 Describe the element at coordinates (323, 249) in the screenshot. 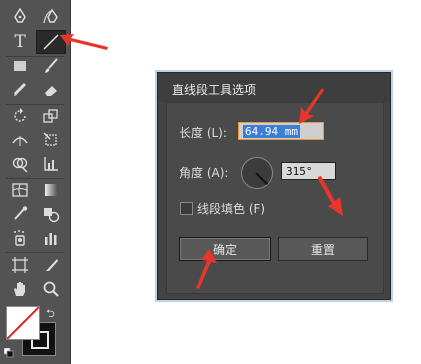

I see `reset-button: 重置` at that location.